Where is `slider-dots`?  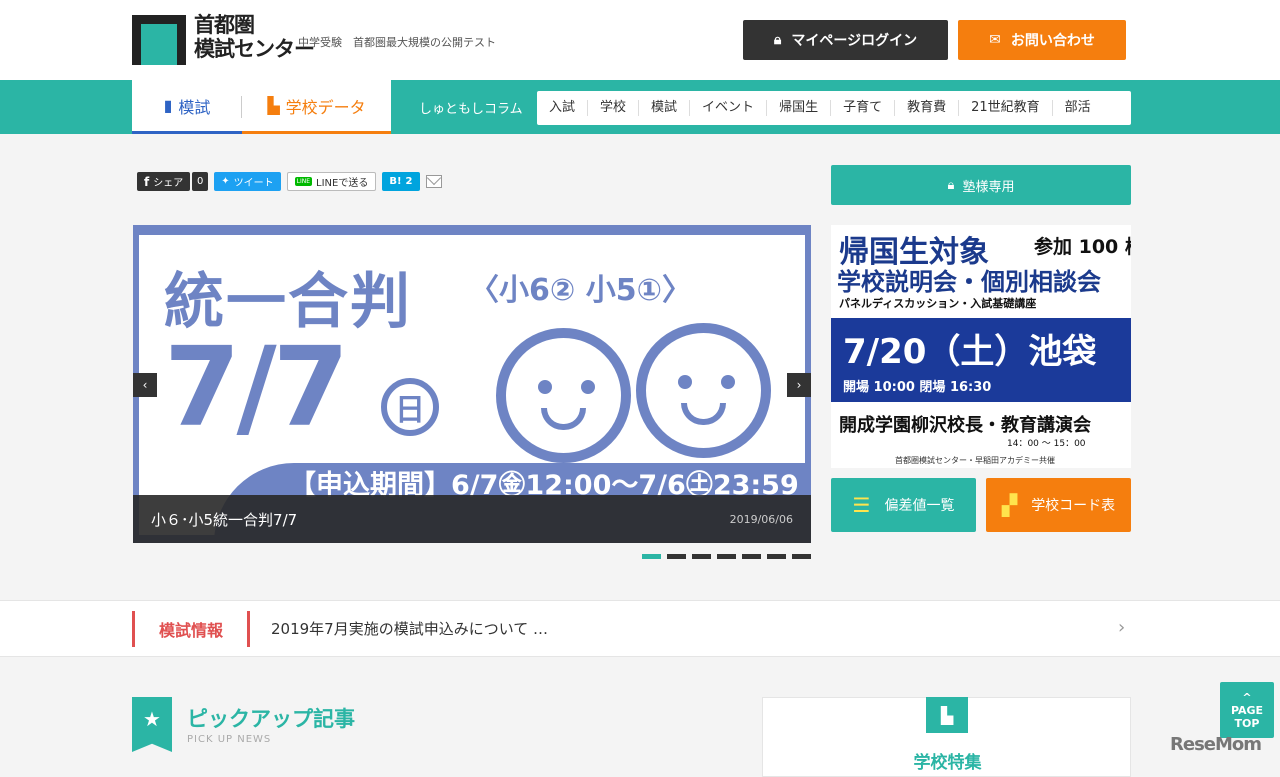 slider-dots is located at coordinates (726, 556).